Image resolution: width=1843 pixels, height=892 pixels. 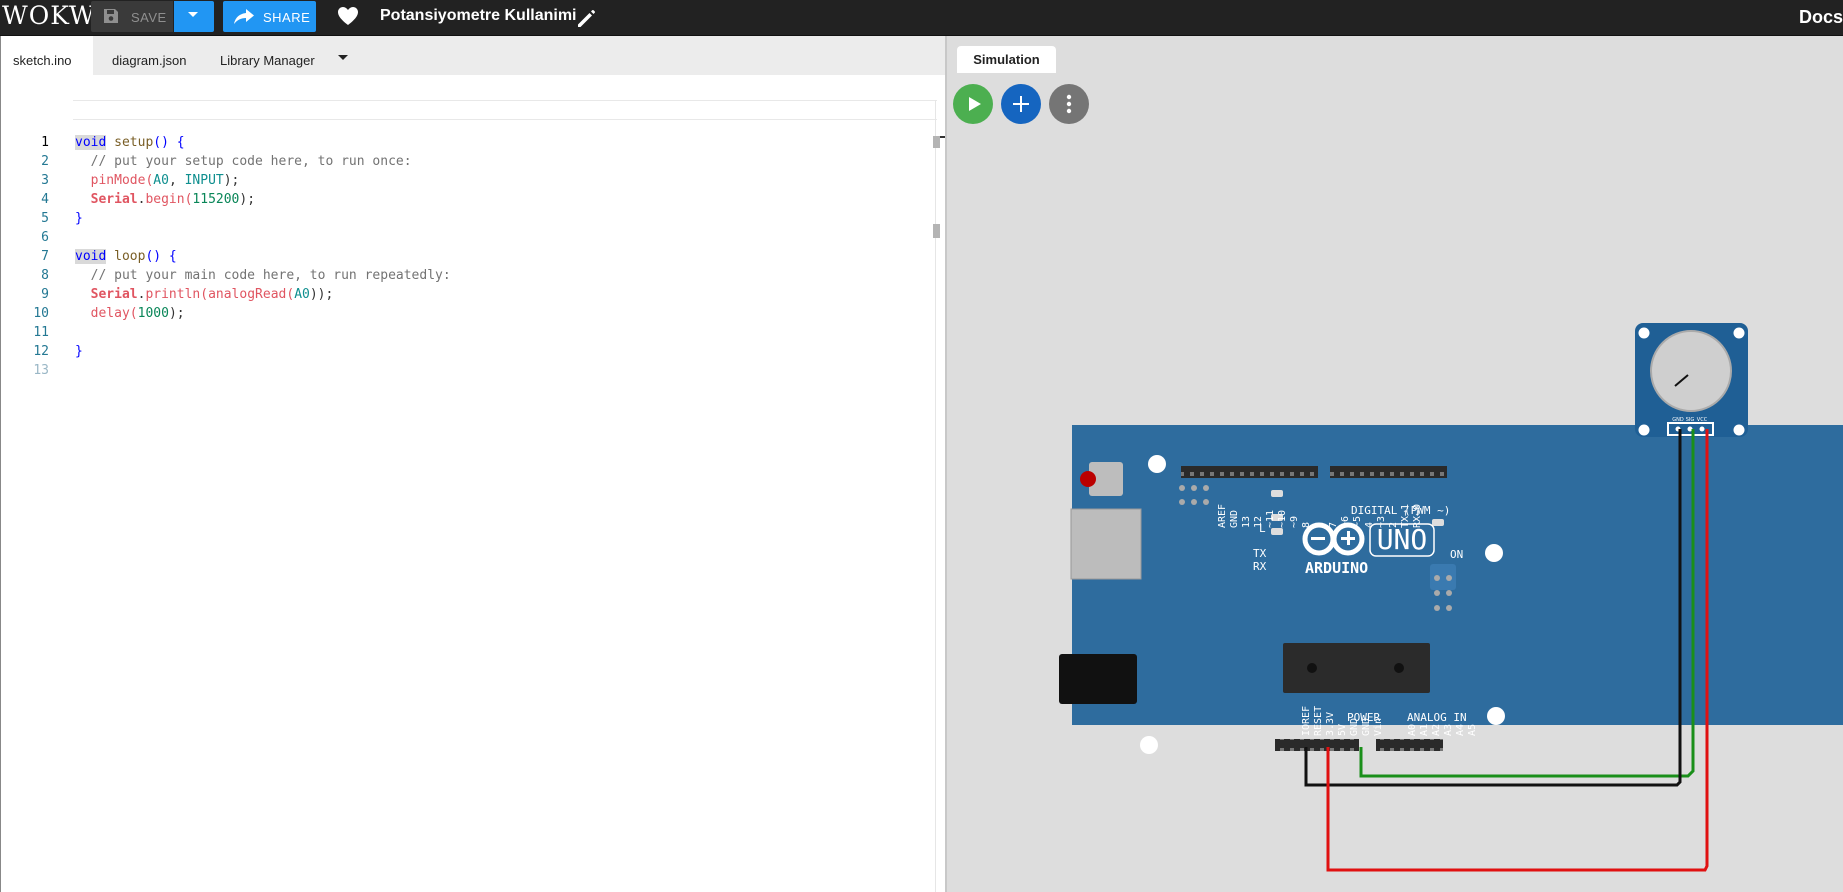 I want to click on token-function: loop, so click(x=130, y=256).